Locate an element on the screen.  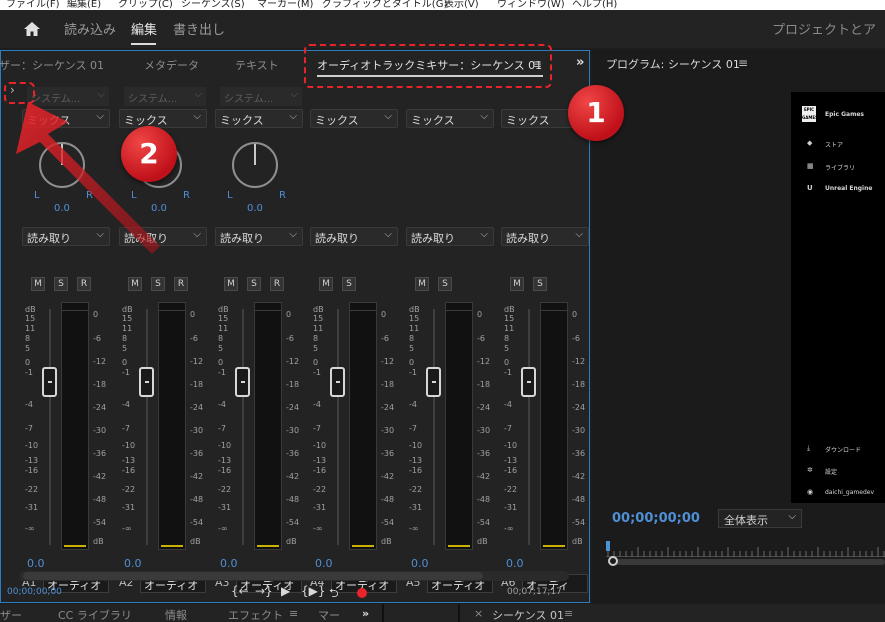
menu-window: ウィンドウ(W) is located at coordinates (531, 5).